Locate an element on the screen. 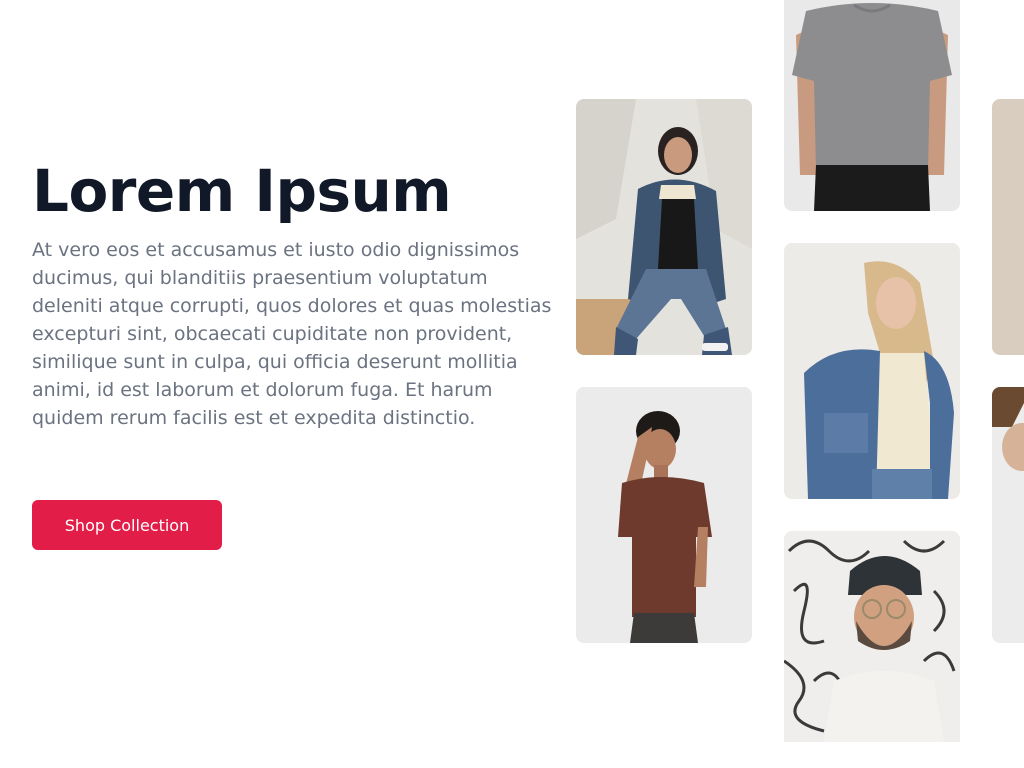 The image size is (1024, 768). photo-partial-beige is located at coordinates (1008, 227).